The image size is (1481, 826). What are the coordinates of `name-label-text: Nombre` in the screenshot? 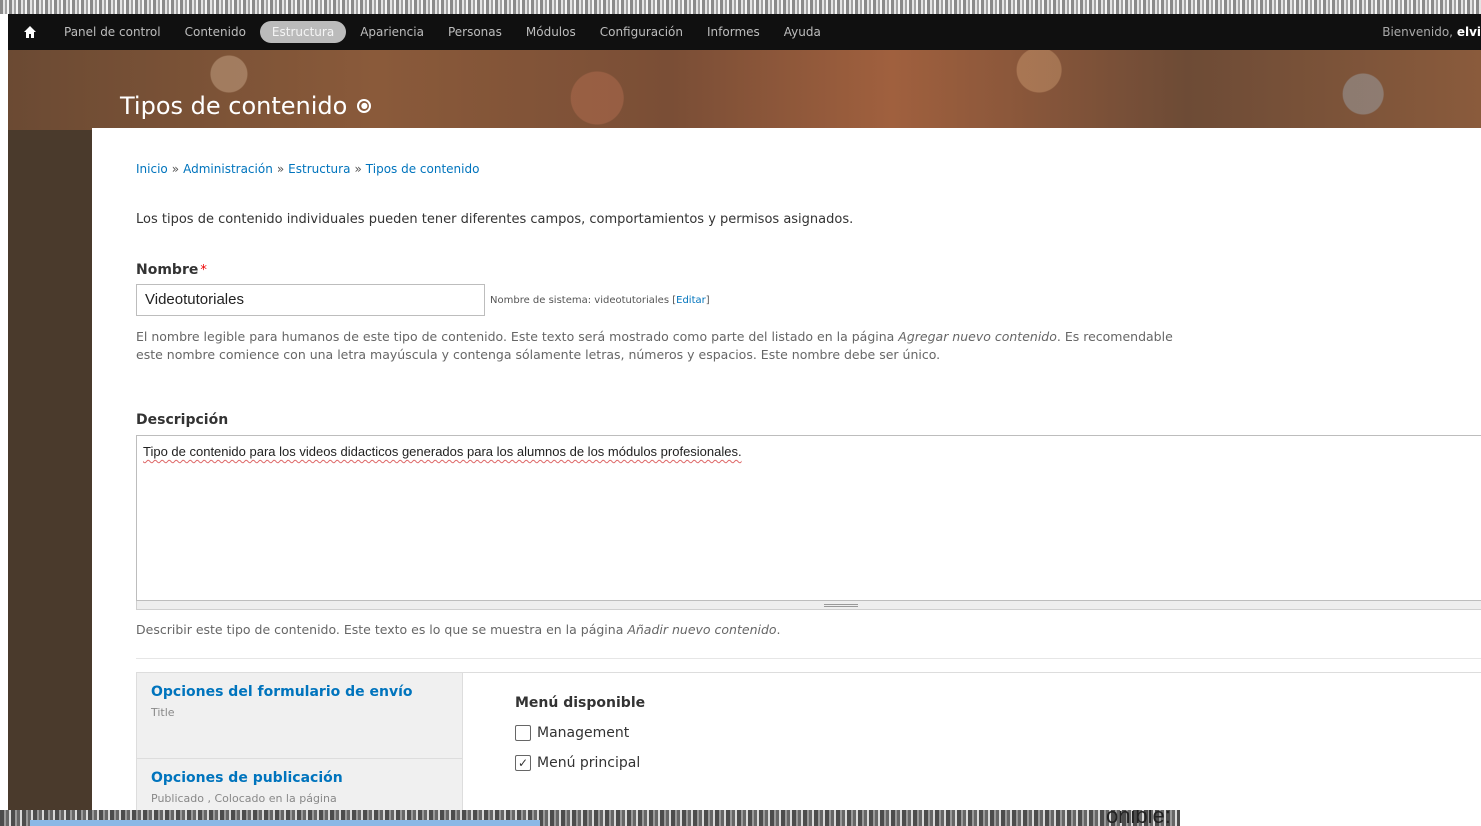 It's located at (167, 270).